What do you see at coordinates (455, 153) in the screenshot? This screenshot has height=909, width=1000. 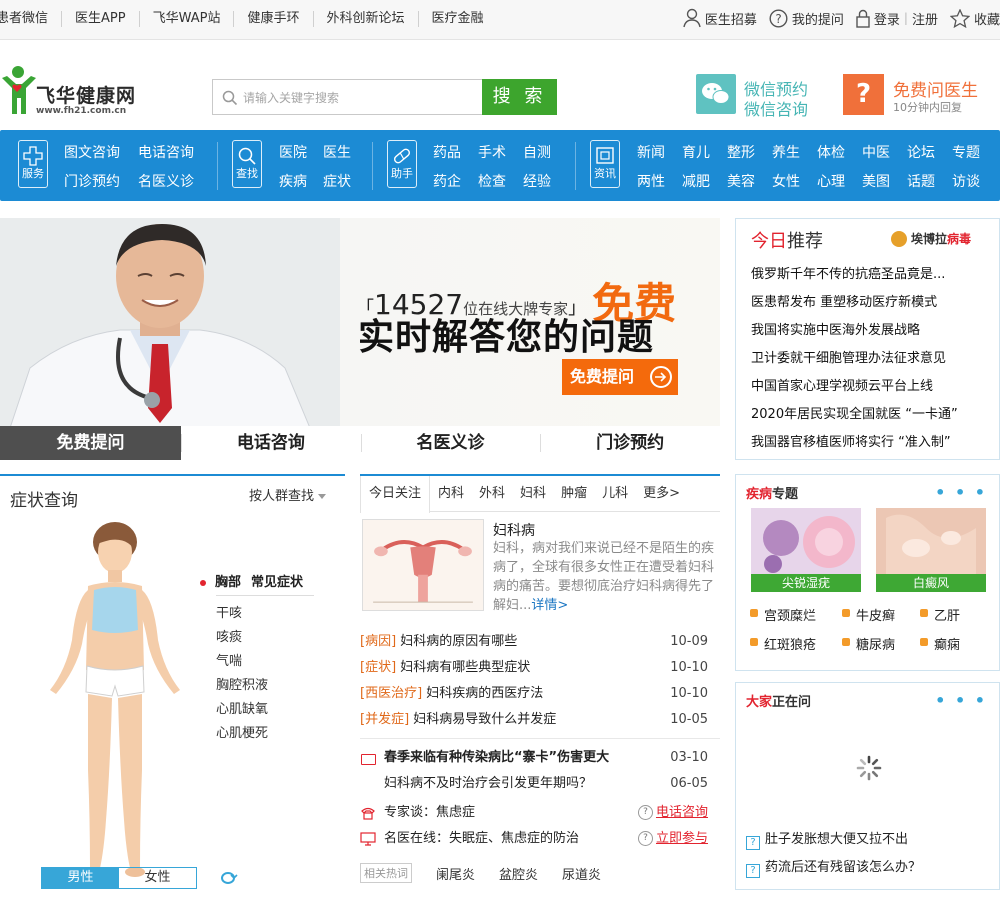 I see `nav-item: 药品` at bounding box center [455, 153].